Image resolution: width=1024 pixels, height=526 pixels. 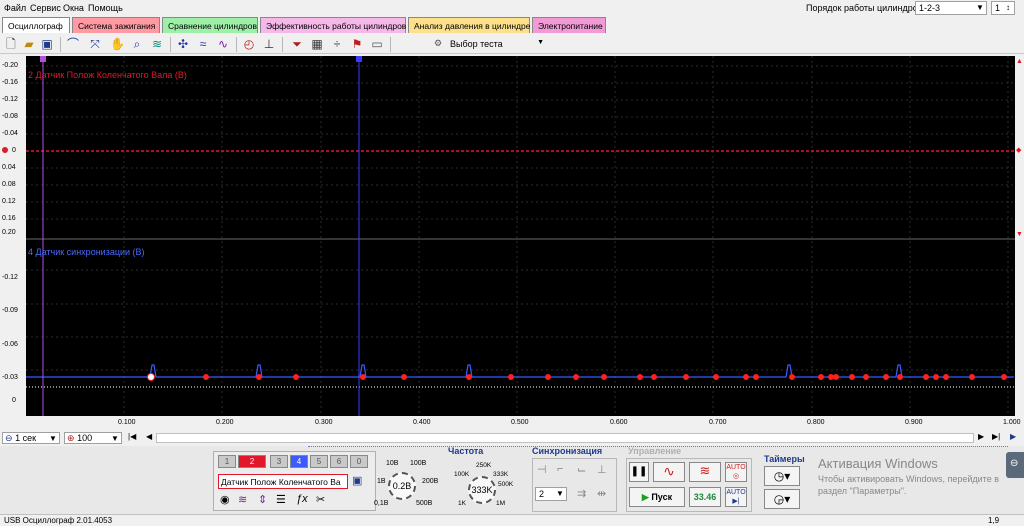 What do you see at coordinates (639, 472) in the screenshot?
I see `pause-icon: ❚❚` at bounding box center [639, 472].